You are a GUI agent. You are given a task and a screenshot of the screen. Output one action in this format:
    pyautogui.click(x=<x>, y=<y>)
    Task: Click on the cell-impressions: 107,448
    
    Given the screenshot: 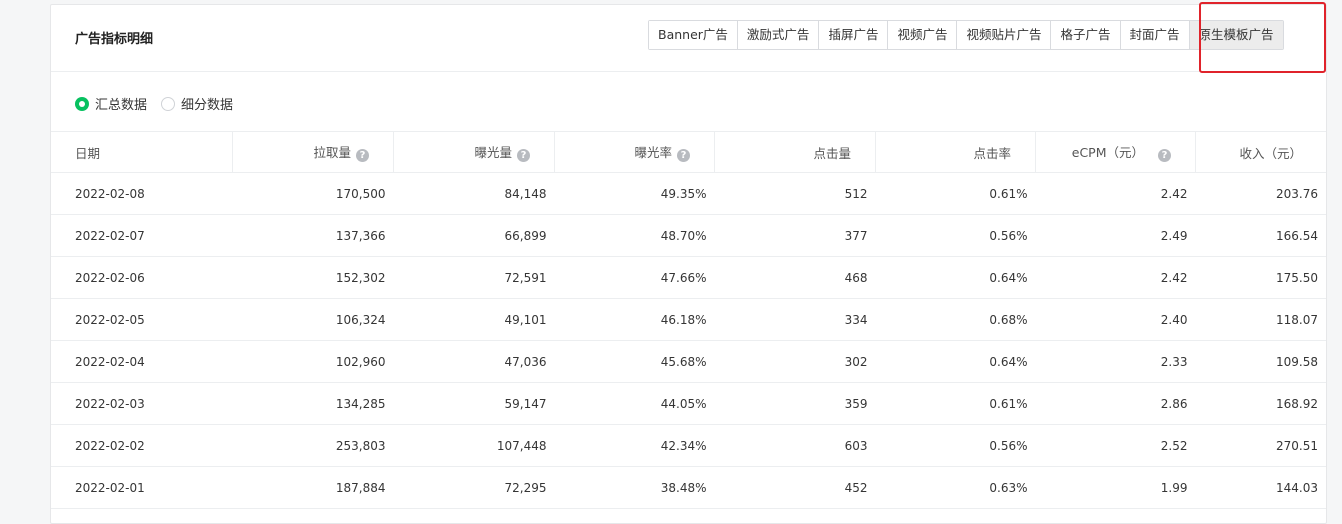 What is the action you would take?
    pyautogui.click(x=474, y=445)
    